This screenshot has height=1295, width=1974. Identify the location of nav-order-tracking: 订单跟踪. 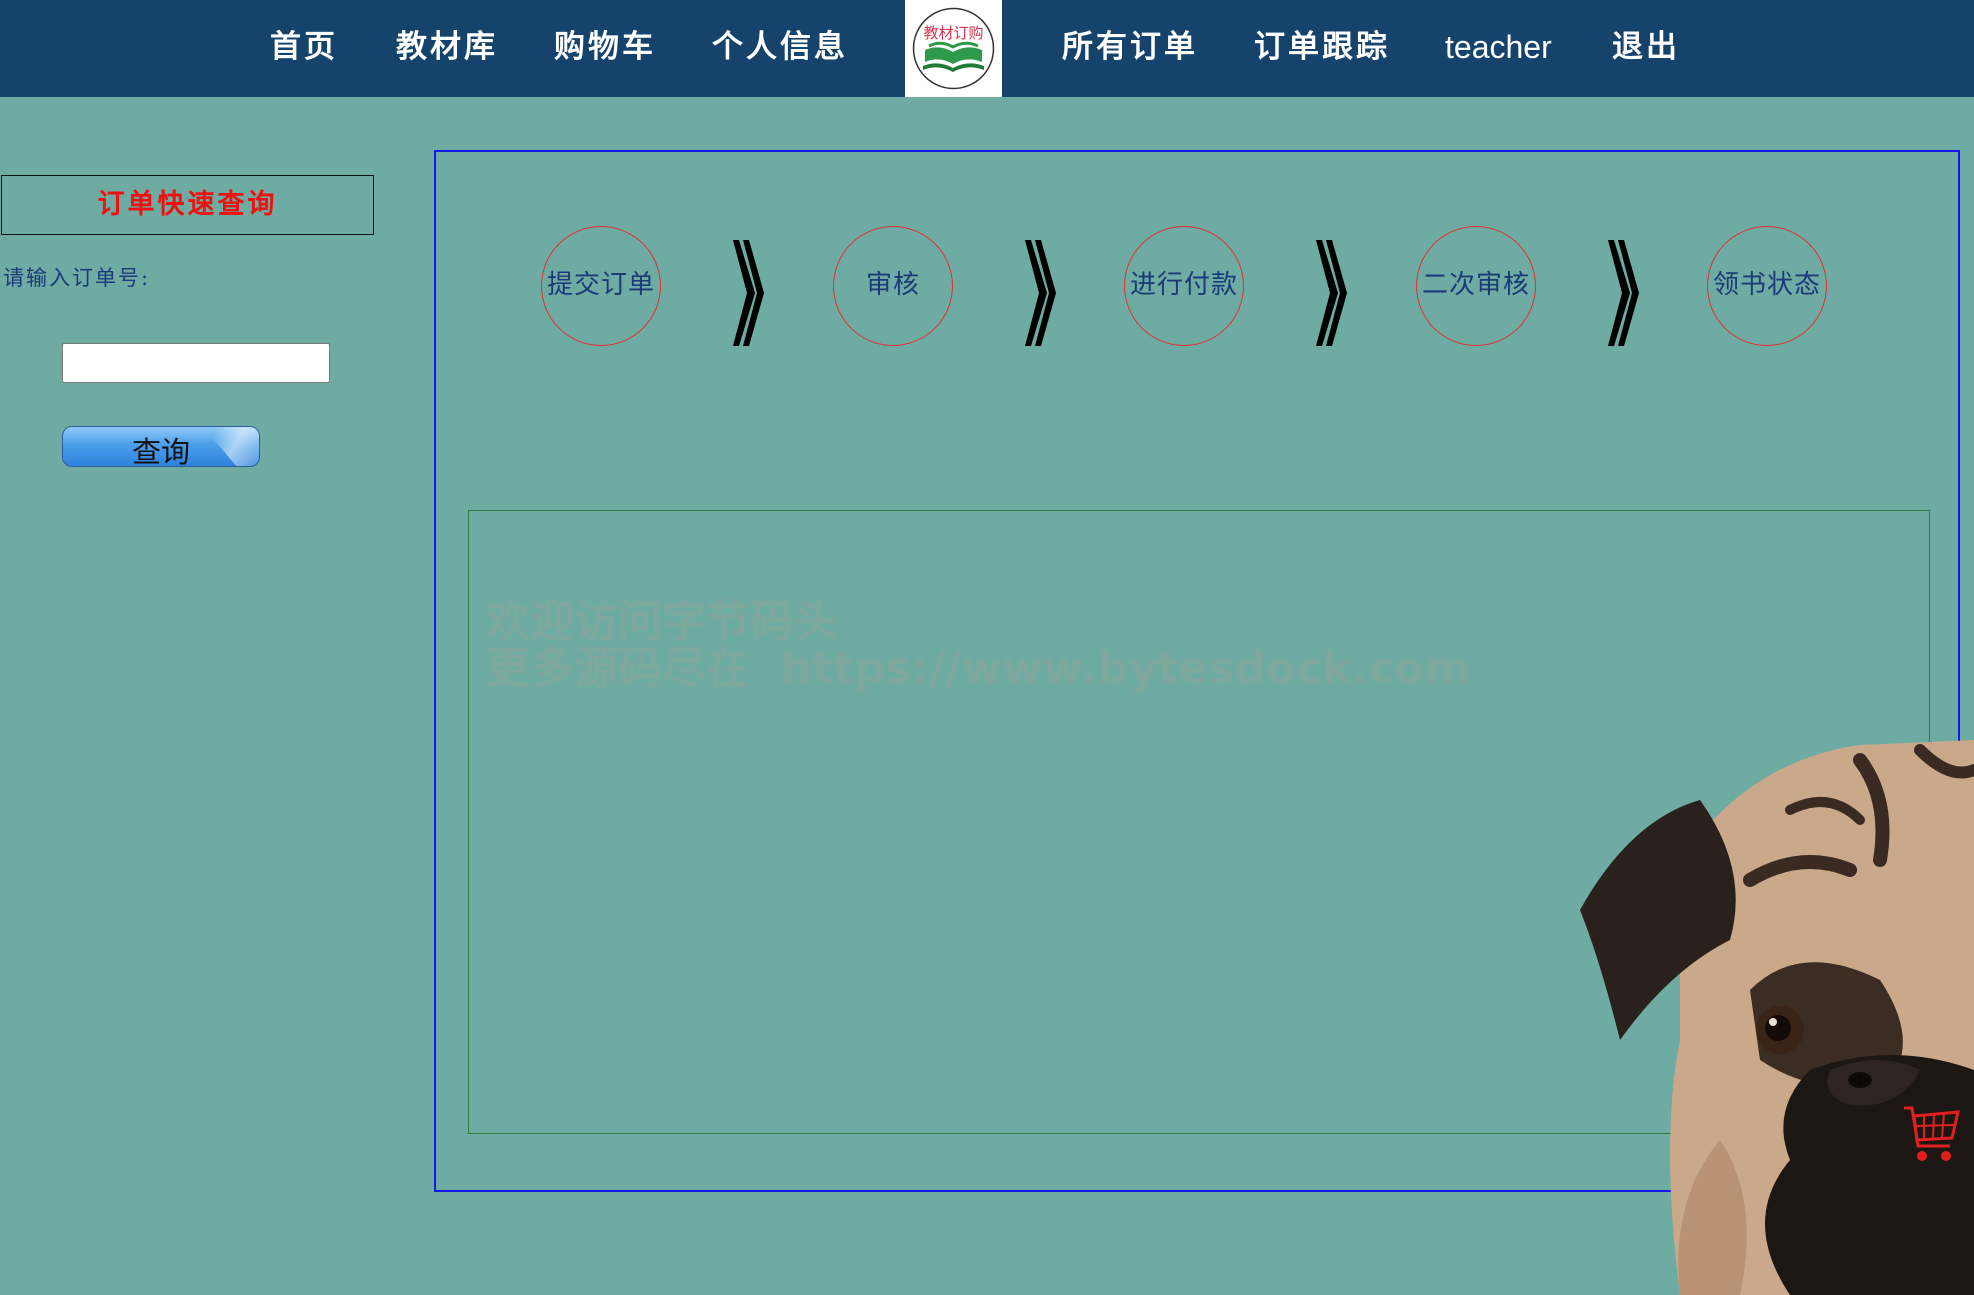
(1322, 47).